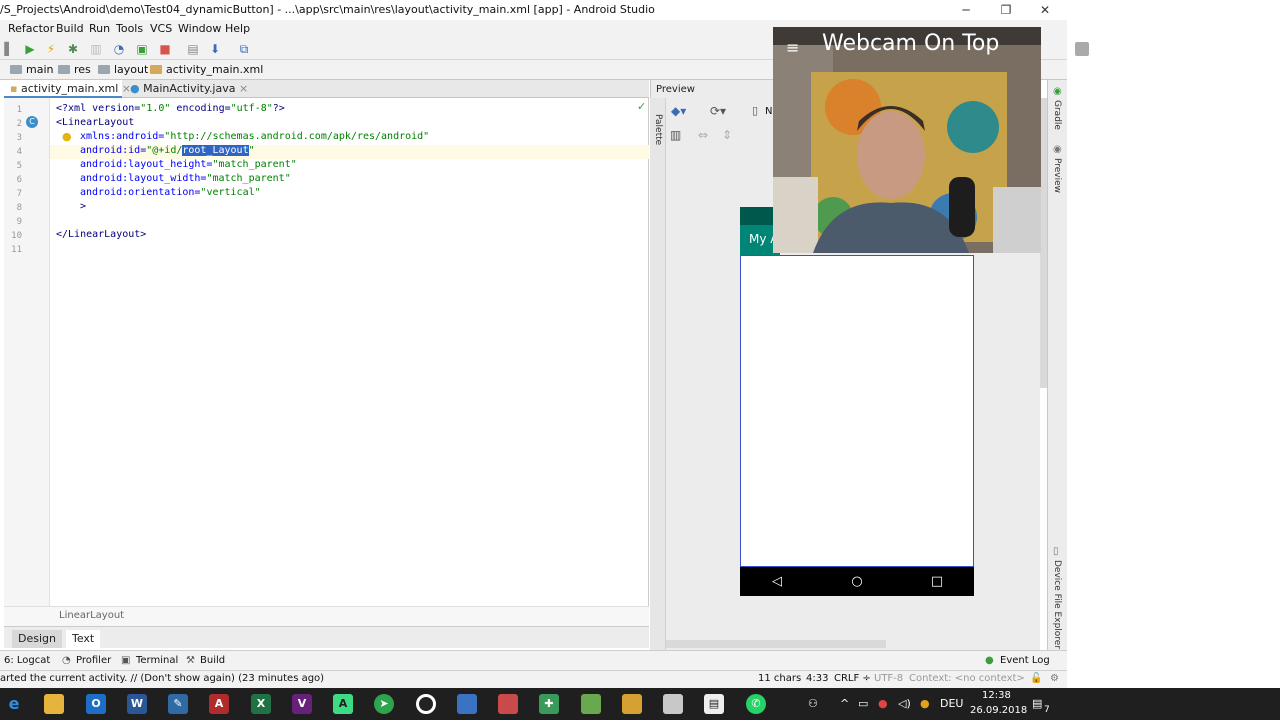  Describe the element at coordinates (37, 639) in the screenshot. I see `tab-design: Design` at that location.